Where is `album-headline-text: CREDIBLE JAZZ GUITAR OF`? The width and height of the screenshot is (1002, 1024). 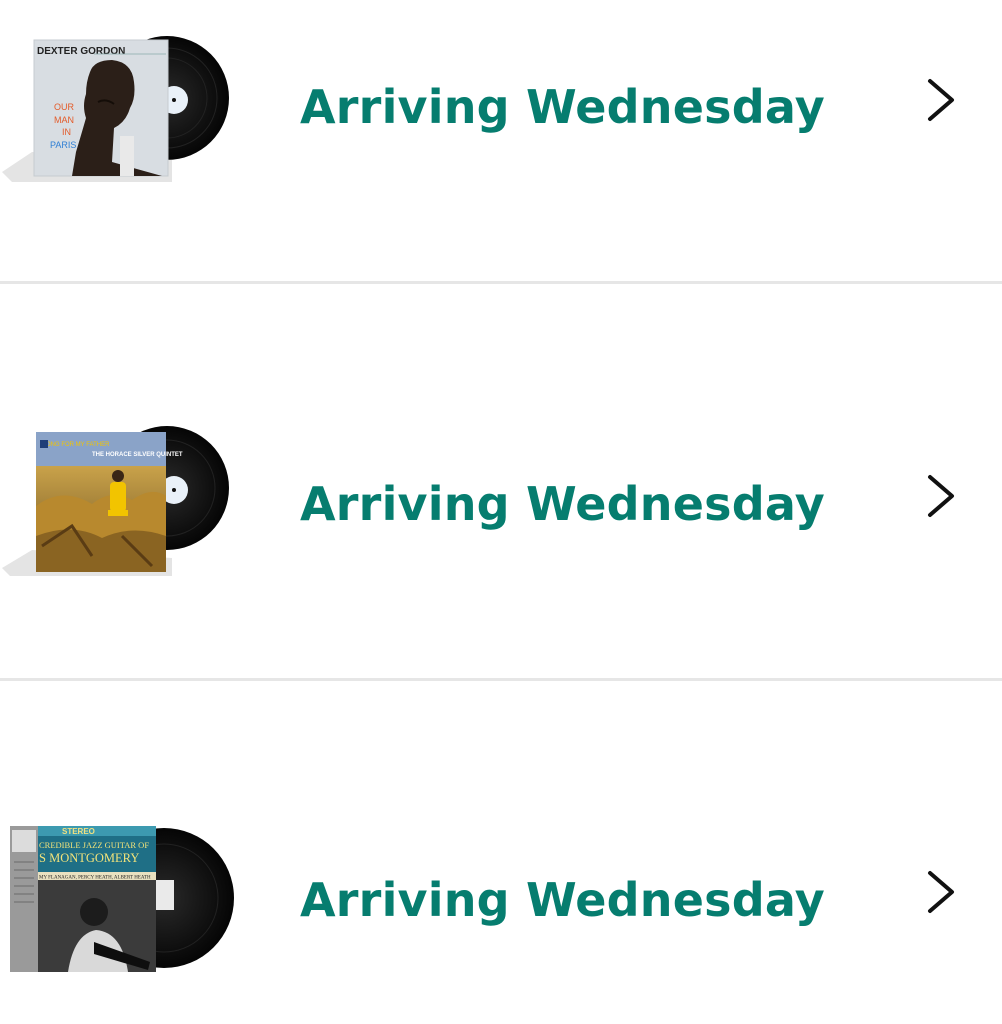
album-headline-text: CREDIBLE JAZZ GUITAR OF is located at coordinates (94, 845).